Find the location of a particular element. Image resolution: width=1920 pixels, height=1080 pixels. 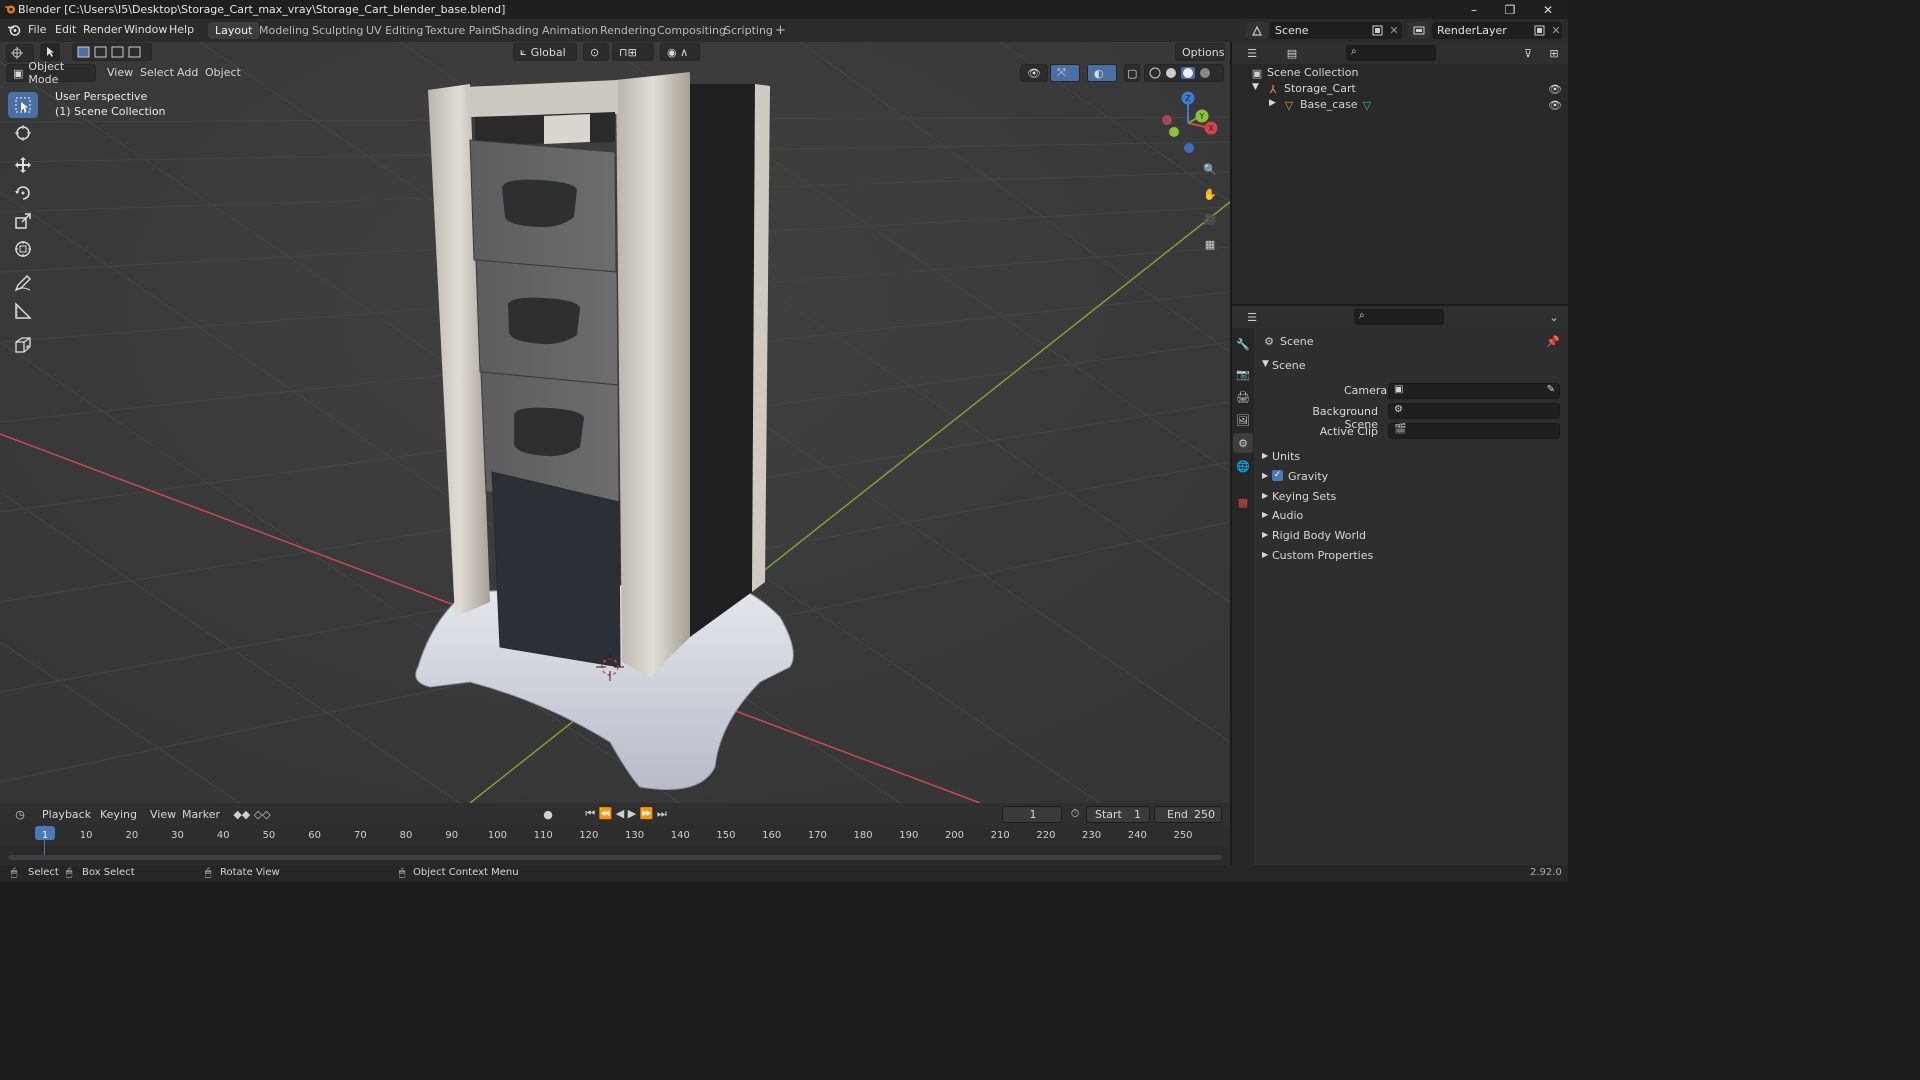

renderlayer-name-text: RenderLayer is located at coordinates (1472, 30).